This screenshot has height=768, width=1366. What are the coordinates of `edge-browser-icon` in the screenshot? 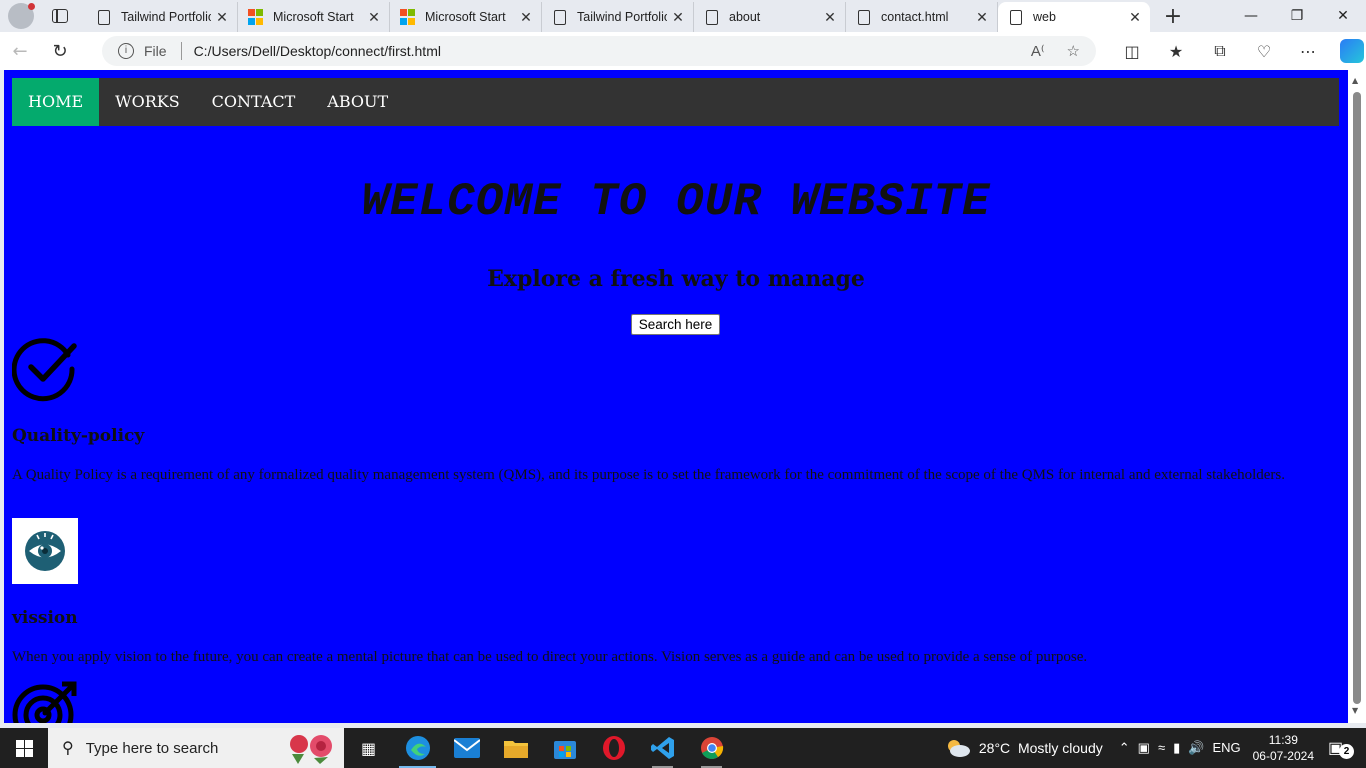 It's located at (417, 748).